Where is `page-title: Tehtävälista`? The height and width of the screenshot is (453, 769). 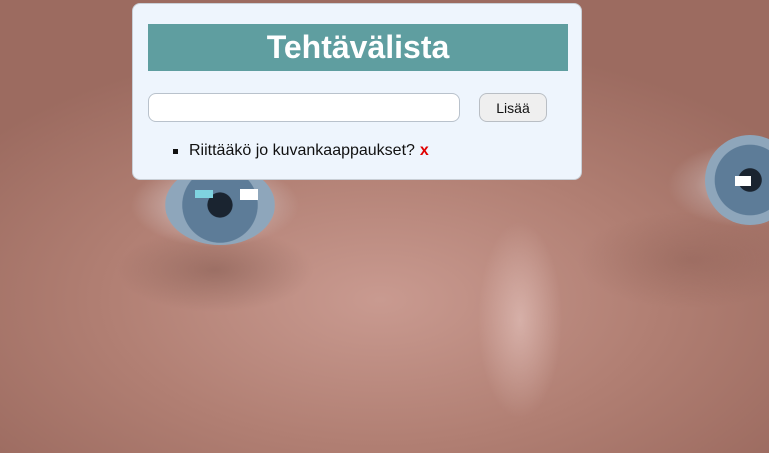
page-title: Tehtävälista is located at coordinates (358, 47).